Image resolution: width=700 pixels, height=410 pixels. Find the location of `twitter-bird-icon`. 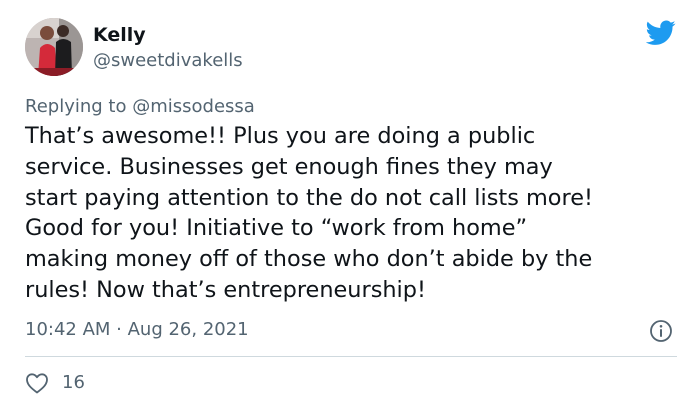

twitter-bird-icon is located at coordinates (660, 33).